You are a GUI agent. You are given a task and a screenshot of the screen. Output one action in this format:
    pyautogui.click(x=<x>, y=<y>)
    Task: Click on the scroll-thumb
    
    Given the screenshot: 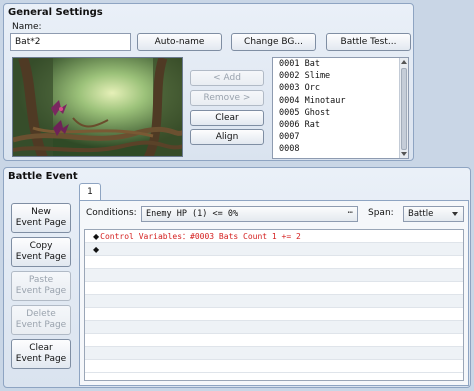 What is the action you would take?
    pyautogui.click(x=404, y=109)
    